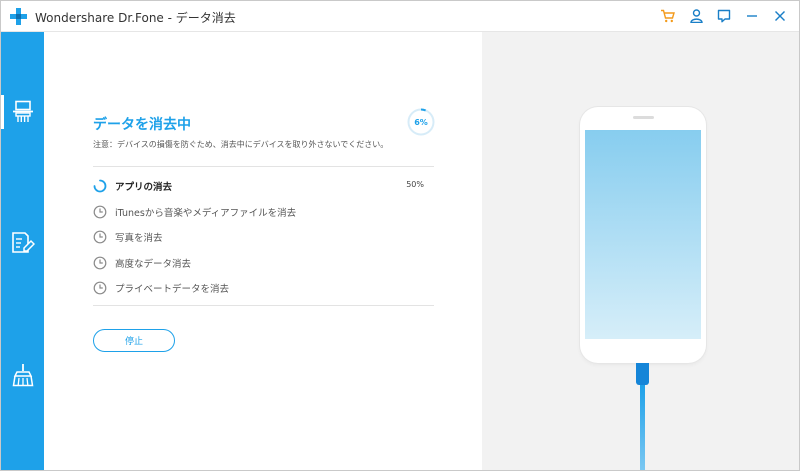  I want to click on sidebar-item-erase-device, so click(22, 112).